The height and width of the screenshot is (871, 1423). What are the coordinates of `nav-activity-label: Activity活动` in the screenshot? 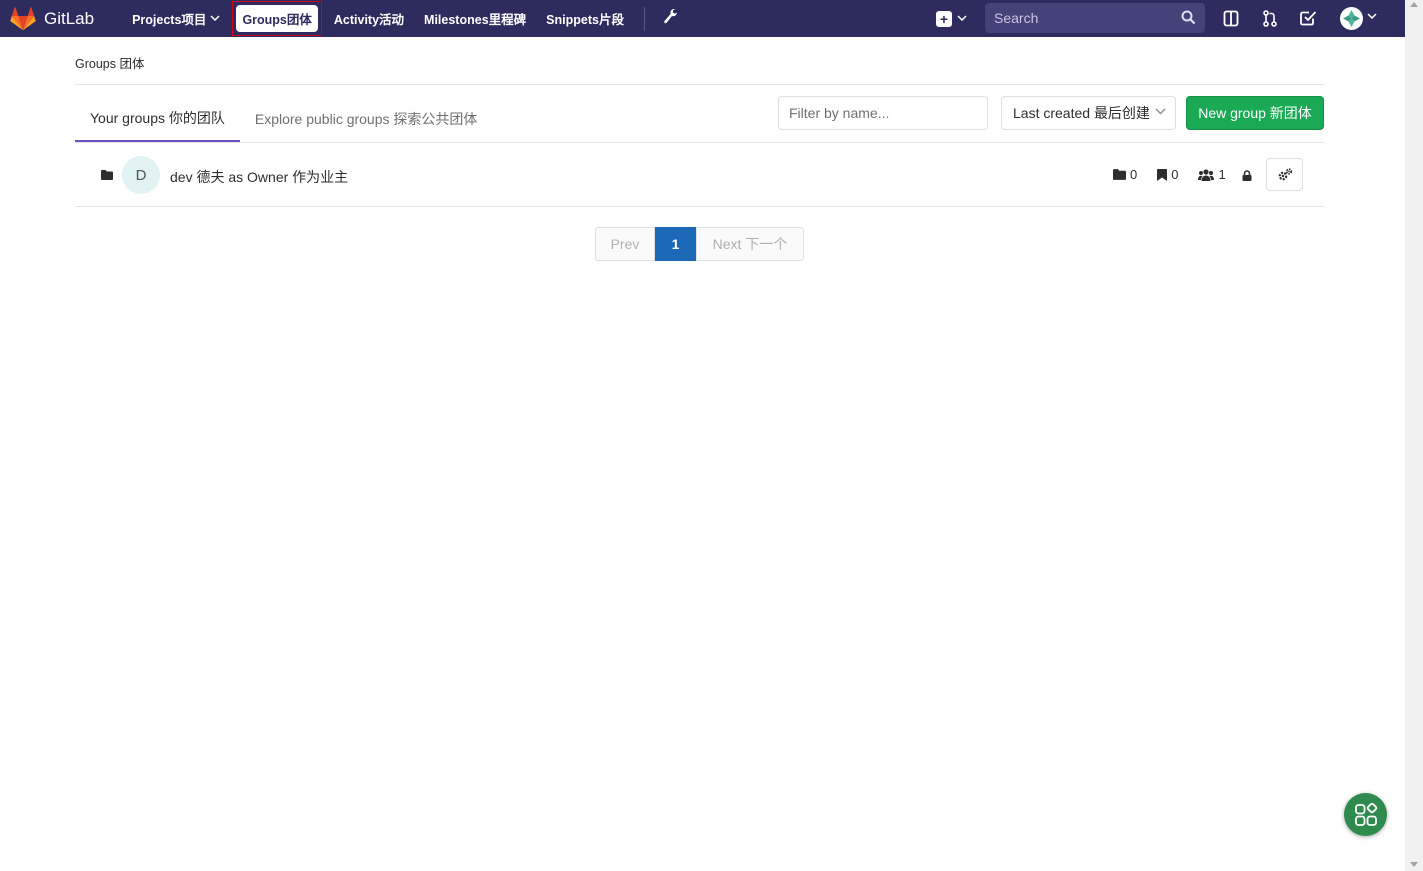 It's located at (369, 20).